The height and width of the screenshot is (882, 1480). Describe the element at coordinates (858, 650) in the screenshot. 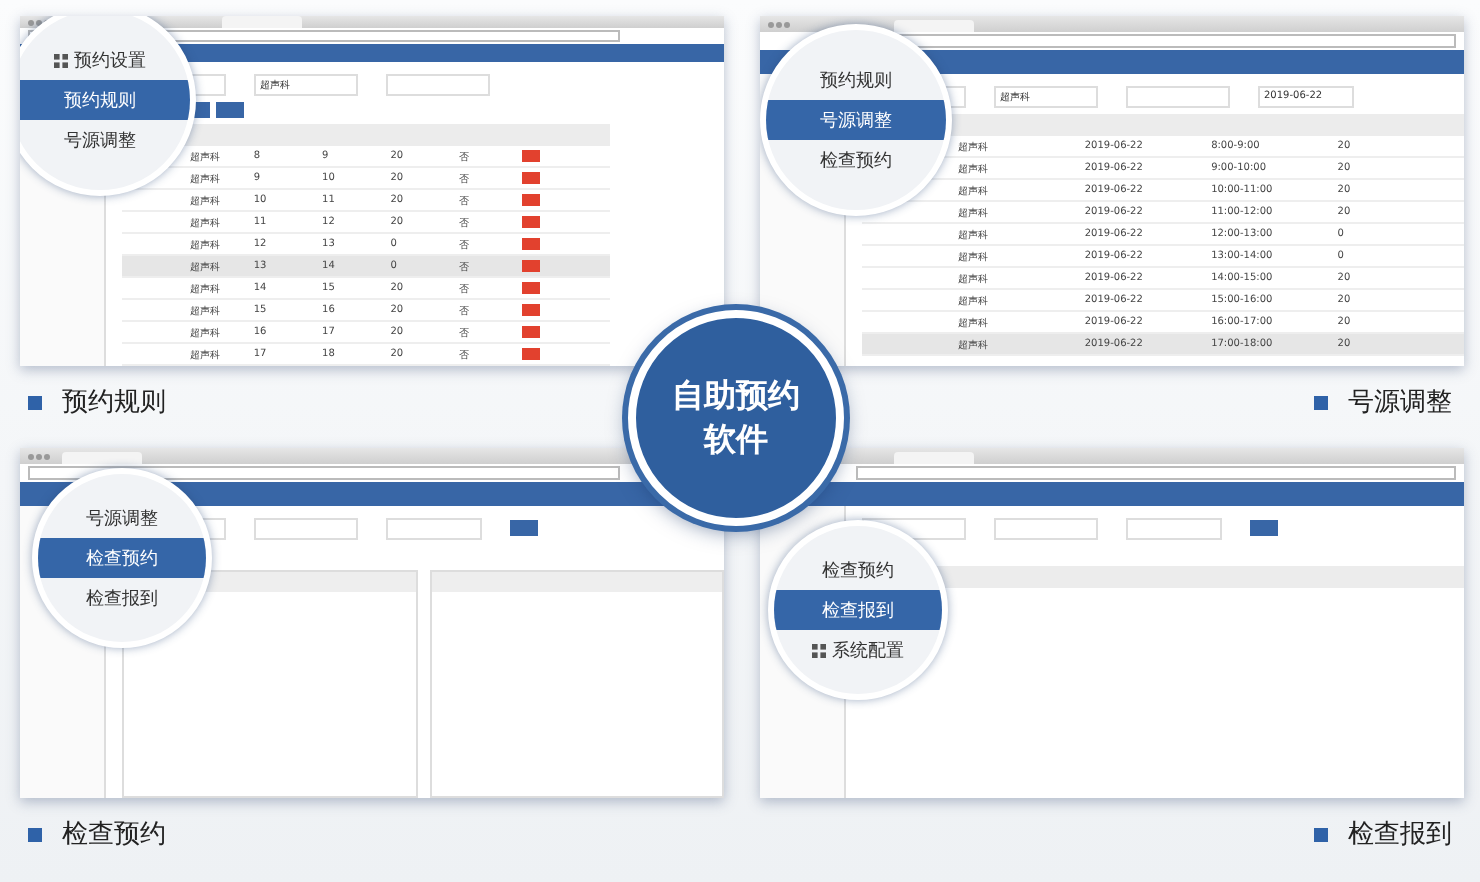

I see `menu-item: 系统配置` at that location.